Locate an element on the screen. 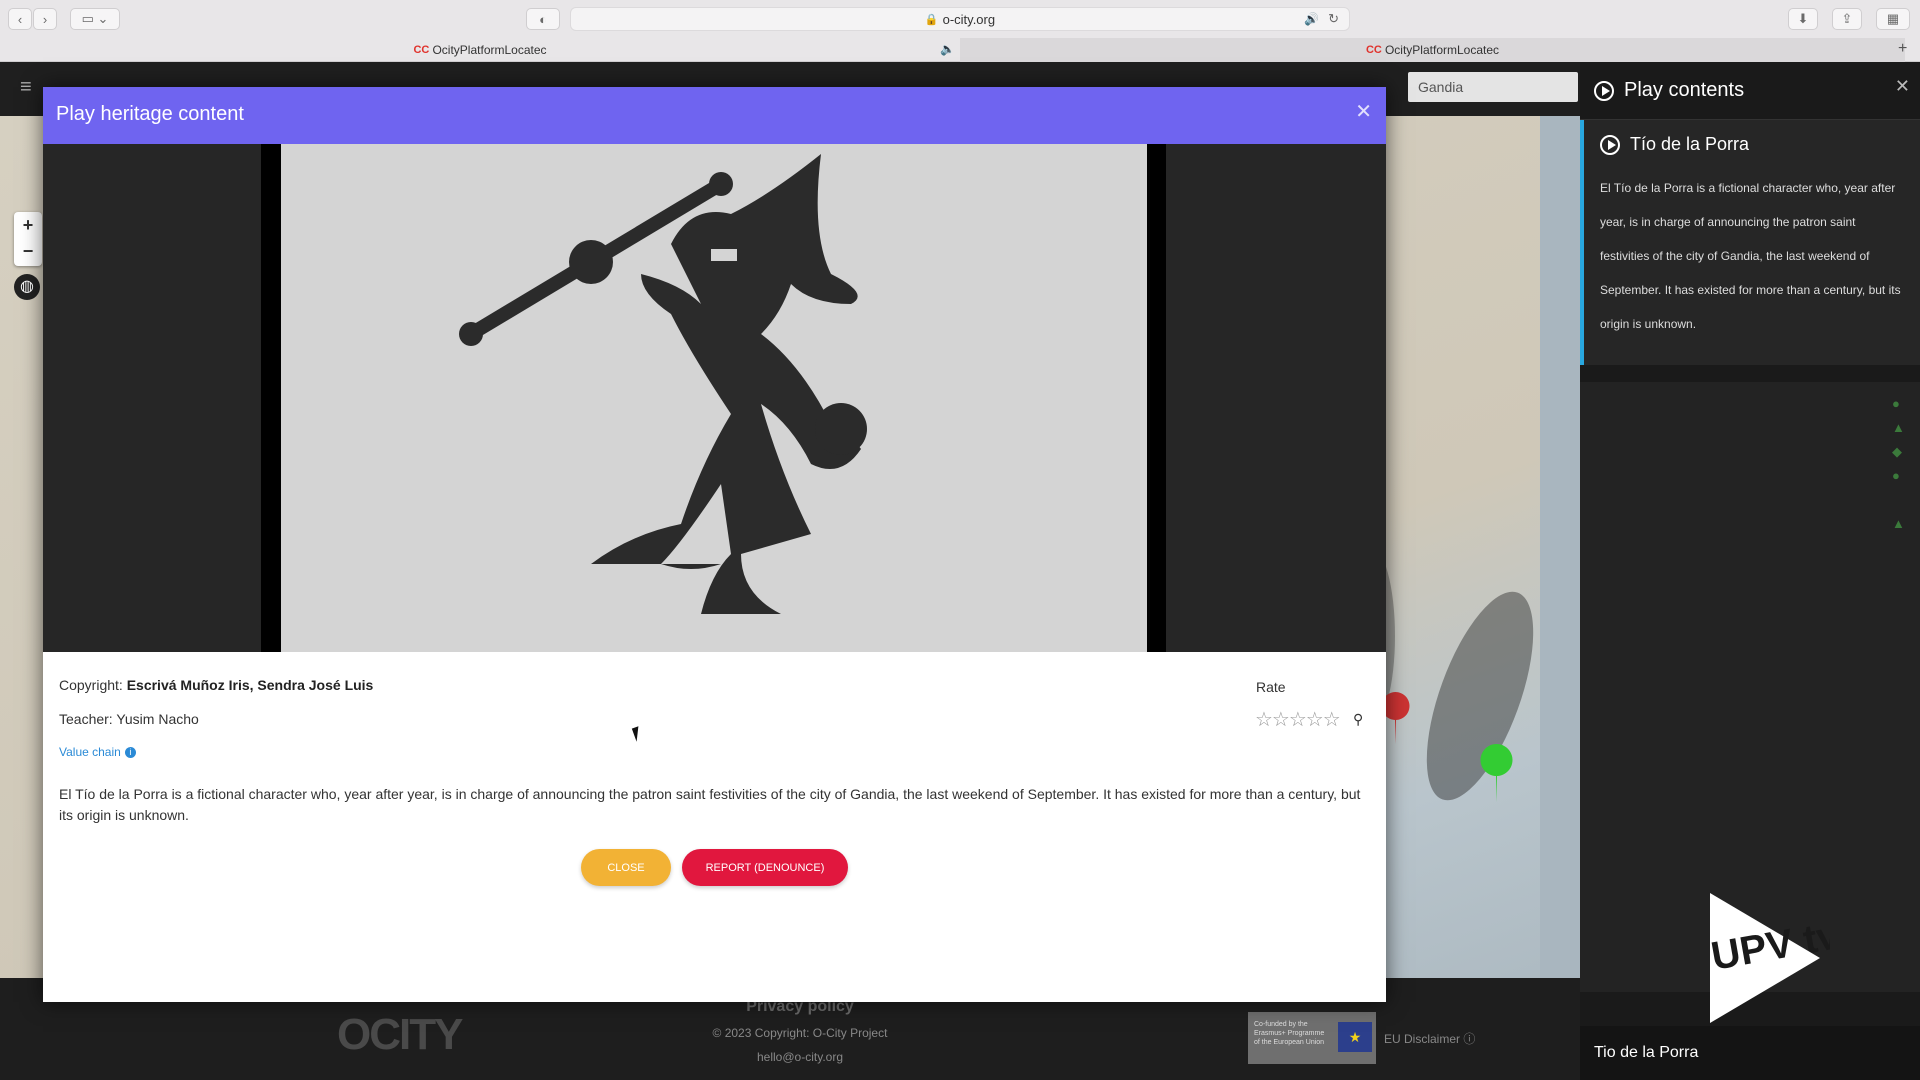 The height and width of the screenshot is (1080, 1920). privacy-shield-icon: ◐ is located at coordinates (543, 19).